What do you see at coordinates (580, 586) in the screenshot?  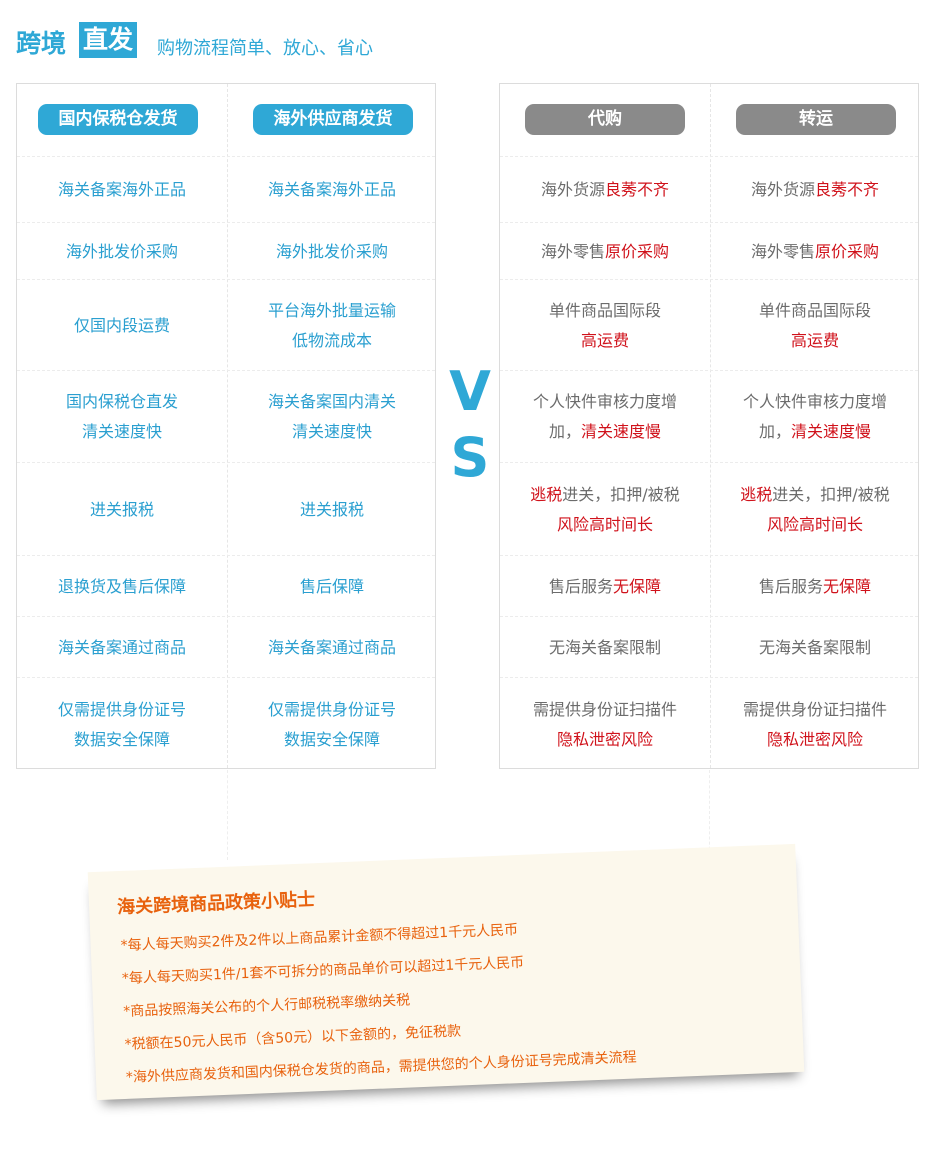 I see `cell-text: 售后服务` at bounding box center [580, 586].